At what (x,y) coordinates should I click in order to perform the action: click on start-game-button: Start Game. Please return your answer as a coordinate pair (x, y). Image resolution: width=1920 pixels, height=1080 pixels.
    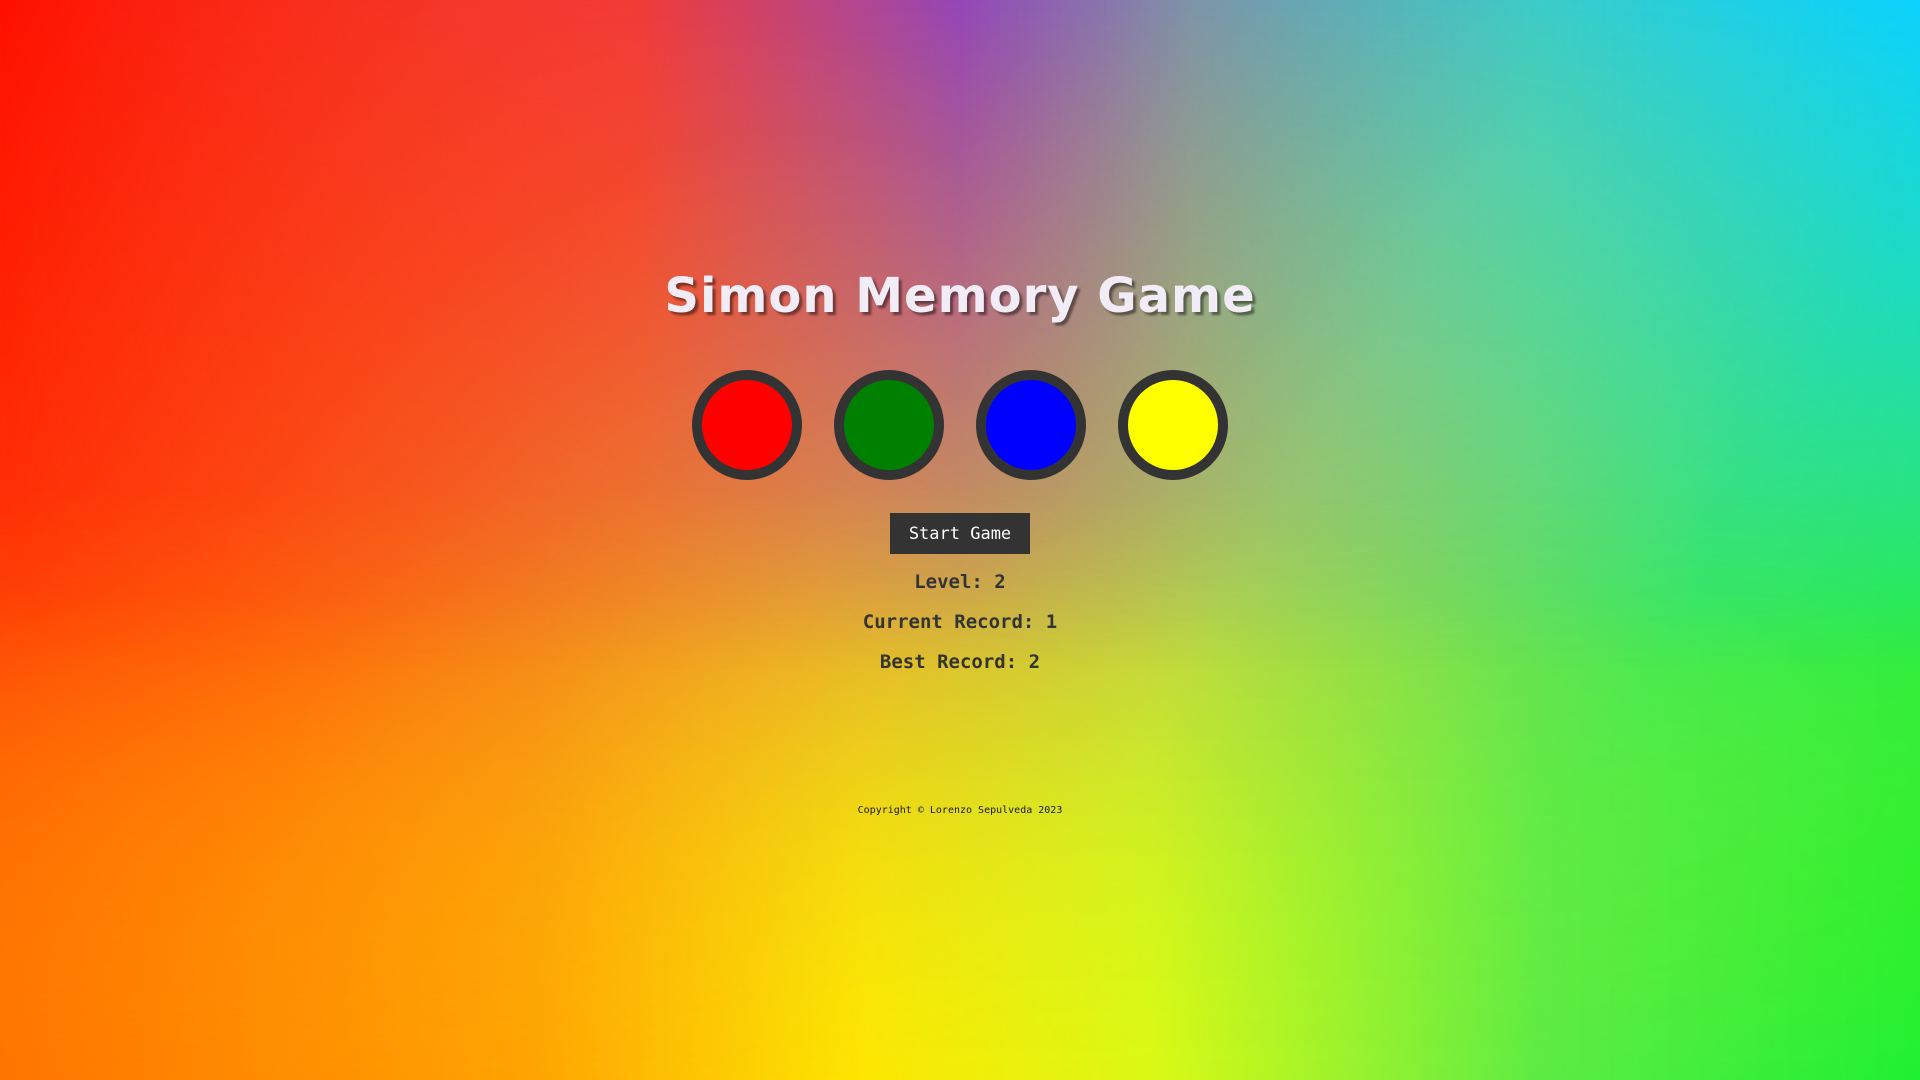
    Looking at the image, I should click on (960, 533).